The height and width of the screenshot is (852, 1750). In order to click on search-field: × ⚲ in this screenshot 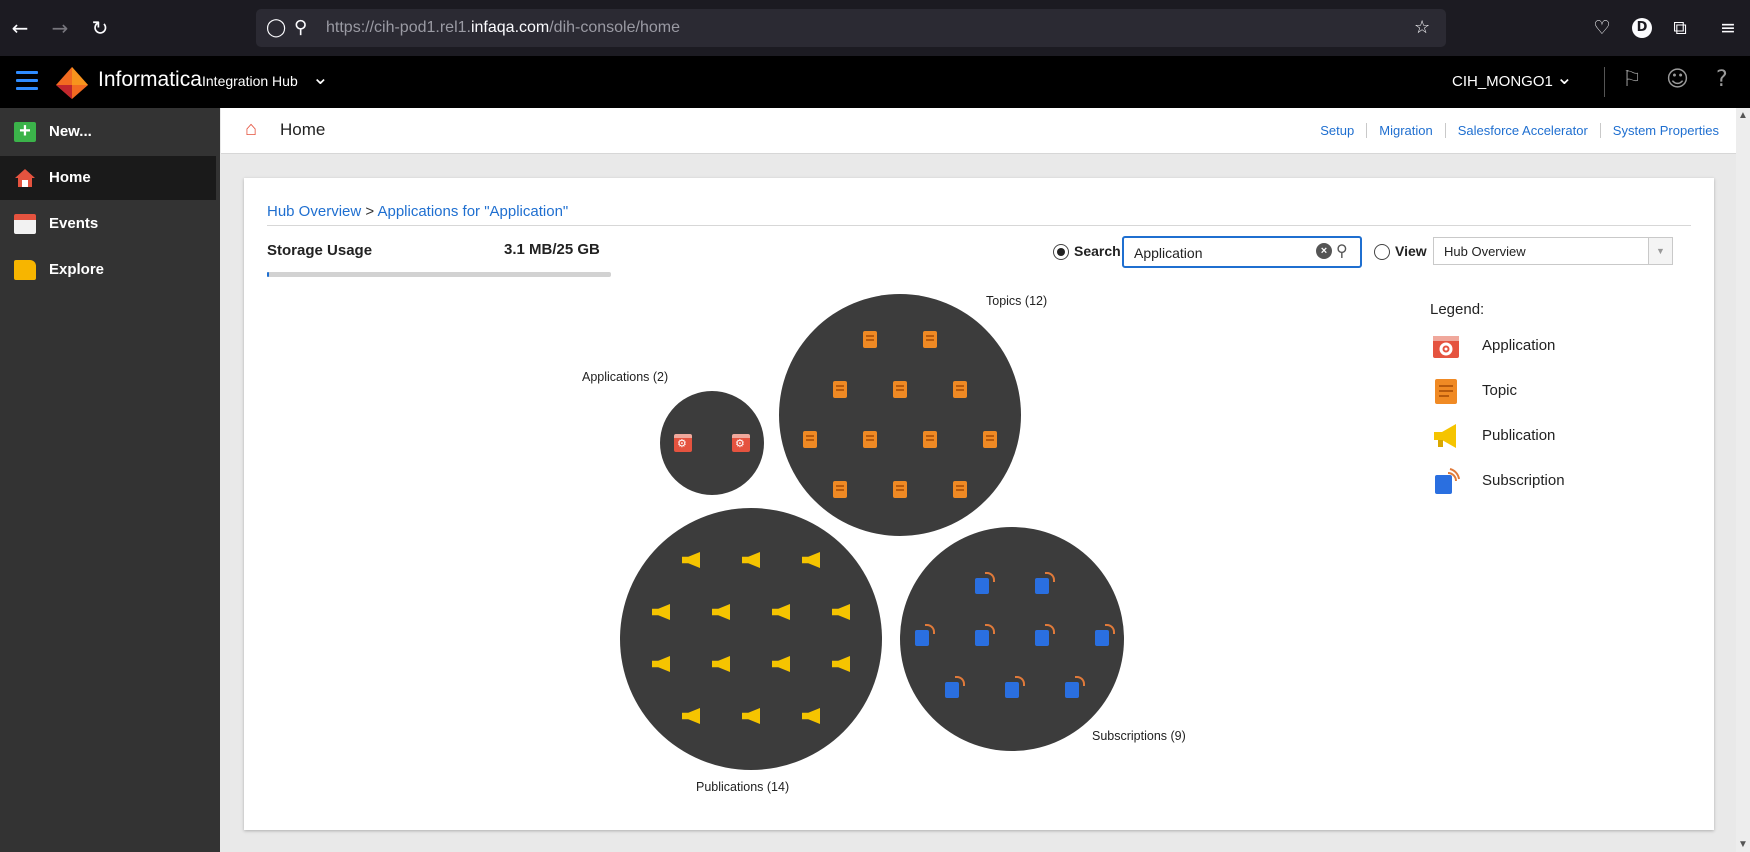, I will do `click(1242, 252)`.